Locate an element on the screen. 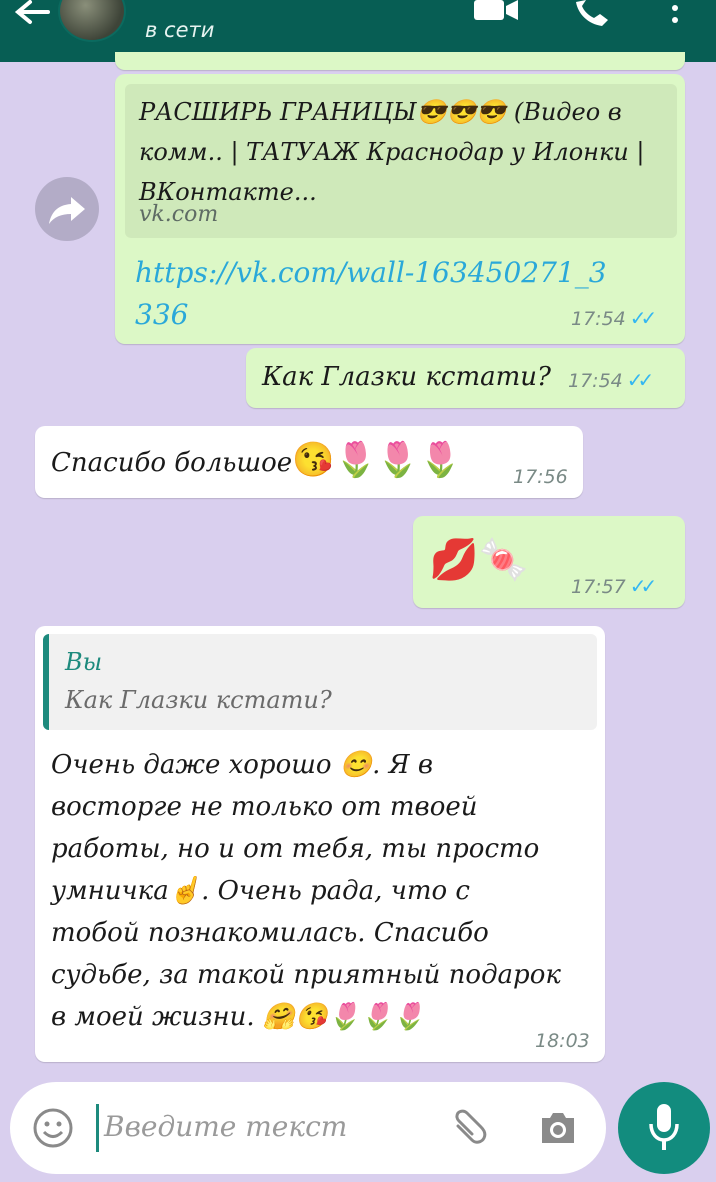 This screenshot has width=716, height=1182. voice-record-button is located at coordinates (664, 1128).